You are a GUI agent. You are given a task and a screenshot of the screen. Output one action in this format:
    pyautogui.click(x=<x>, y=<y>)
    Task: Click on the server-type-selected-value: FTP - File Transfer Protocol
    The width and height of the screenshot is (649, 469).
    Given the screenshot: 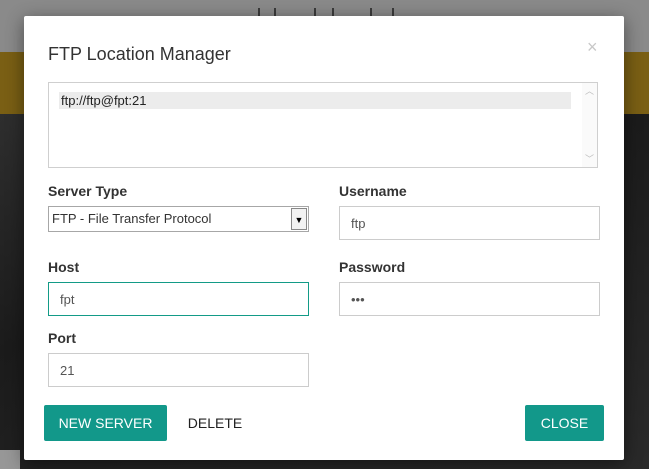 What is the action you would take?
    pyautogui.click(x=132, y=218)
    